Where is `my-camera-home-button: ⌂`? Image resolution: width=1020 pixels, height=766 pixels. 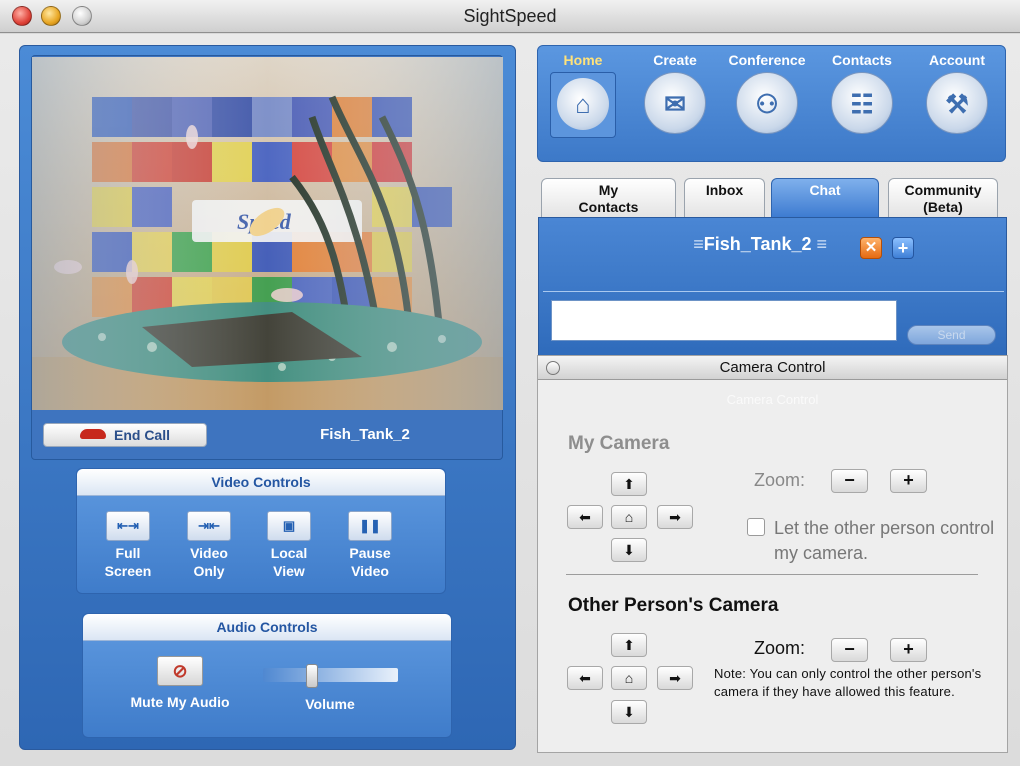 my-camera-home-button: ⌂ is located at coordinates (629, 517).